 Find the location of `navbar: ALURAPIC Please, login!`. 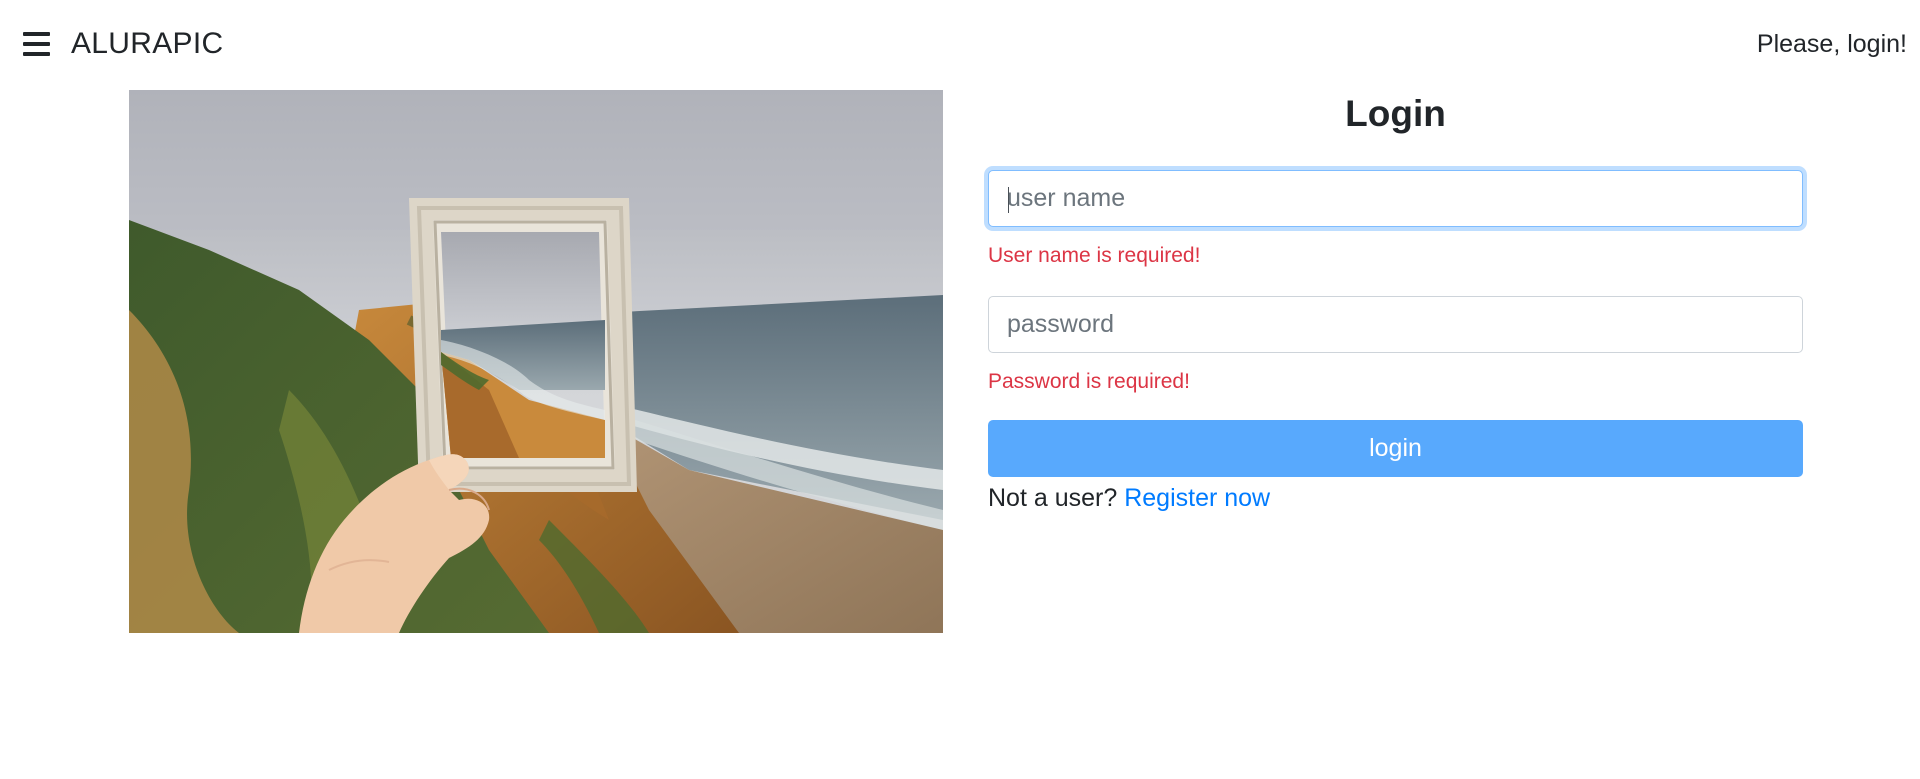

navbar: ALURAPIC Please, login! is located at coordinates (960, 44).